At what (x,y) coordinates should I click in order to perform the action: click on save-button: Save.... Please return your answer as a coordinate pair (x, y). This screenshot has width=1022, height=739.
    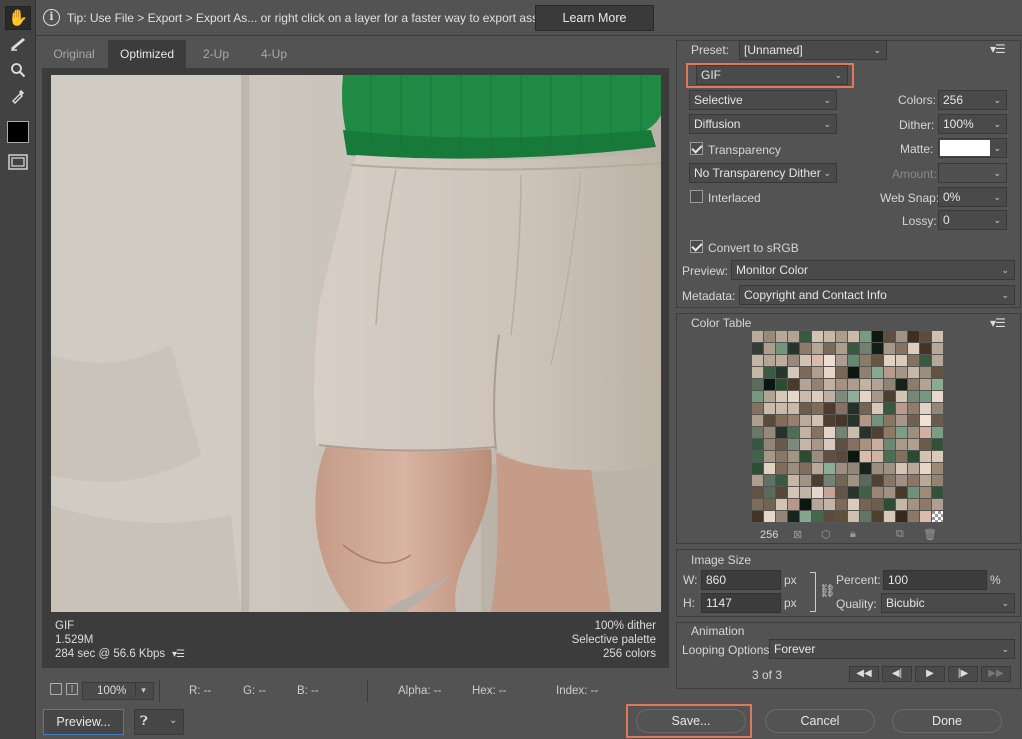
    Looking at the image, I should click on (691, 721).